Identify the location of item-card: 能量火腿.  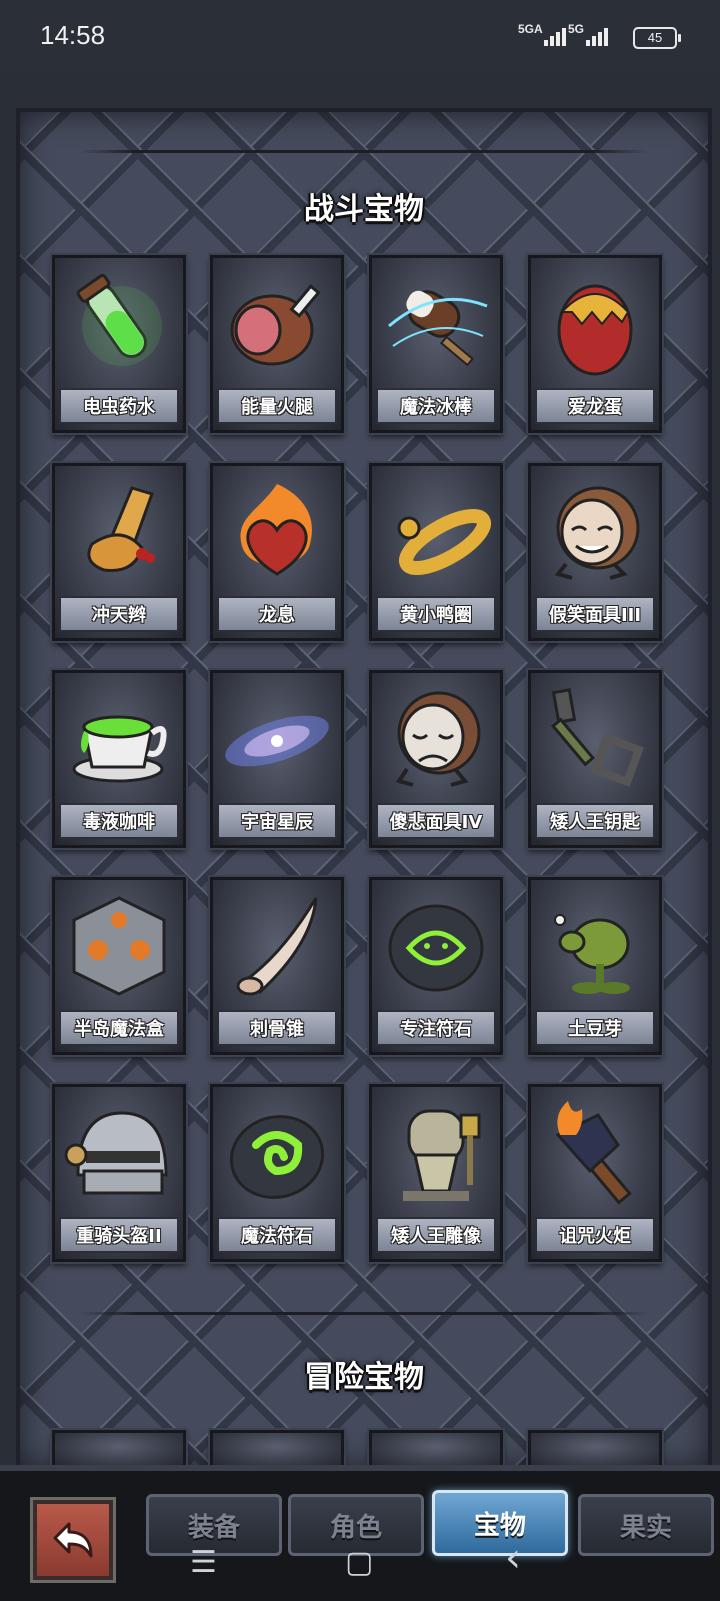
(277, 344).